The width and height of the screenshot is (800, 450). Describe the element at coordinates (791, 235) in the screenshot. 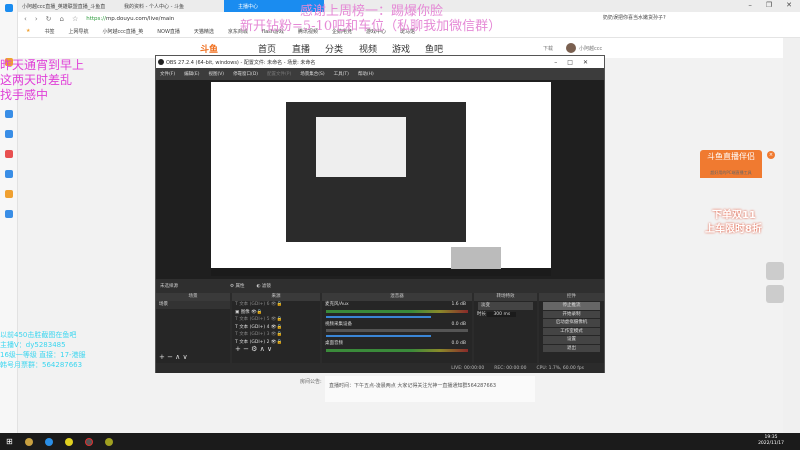

I see `scrollbar` at that location.